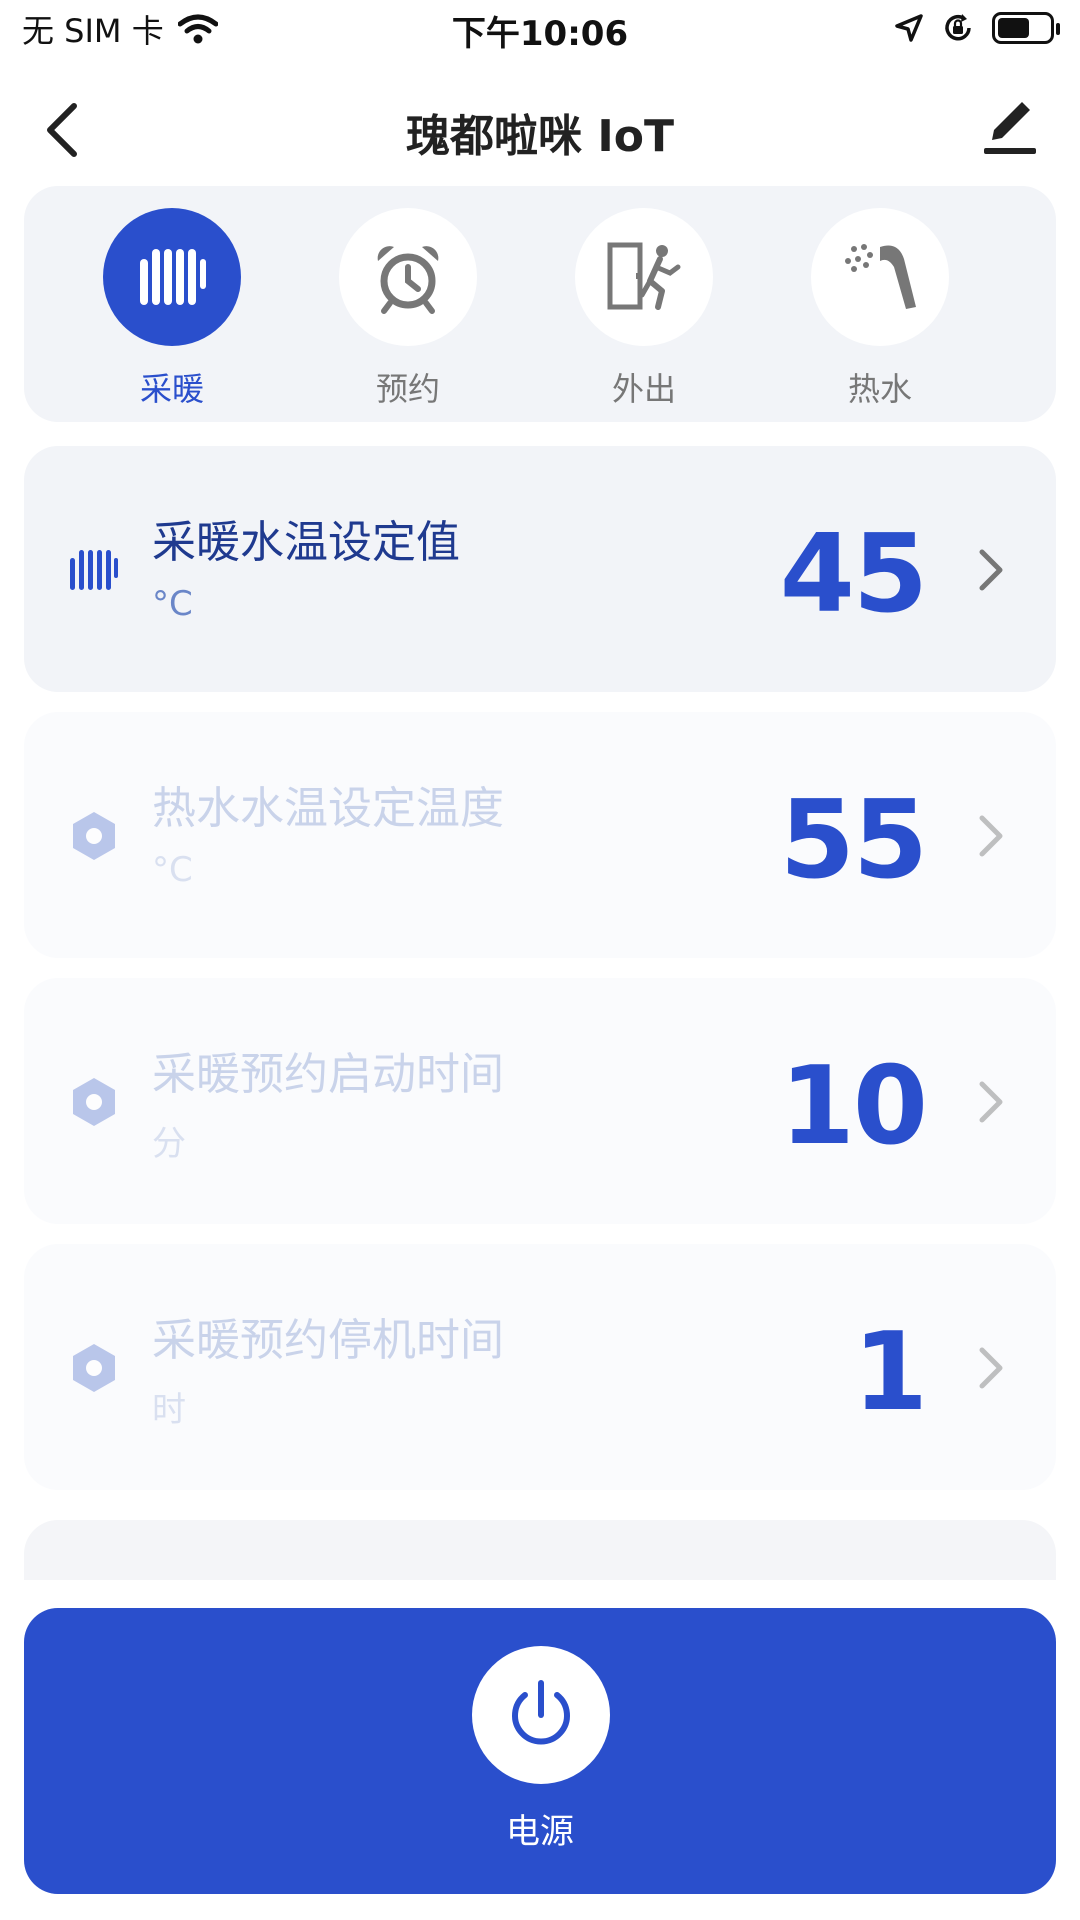  I want to click on nav-bar: 瑰都啦咪 IoT, so click(540, 130).